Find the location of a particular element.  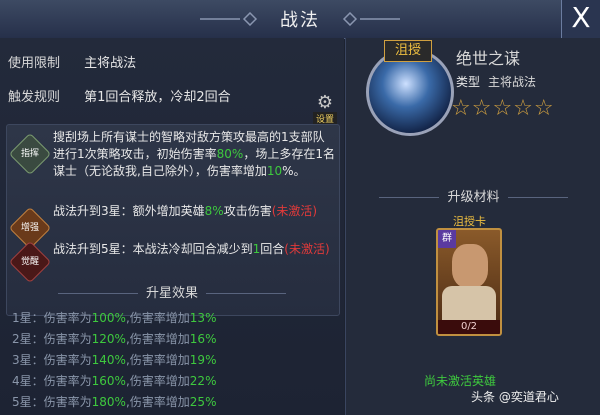

skill-type: 类型 主将战法 is located at coordinates (496, 81).